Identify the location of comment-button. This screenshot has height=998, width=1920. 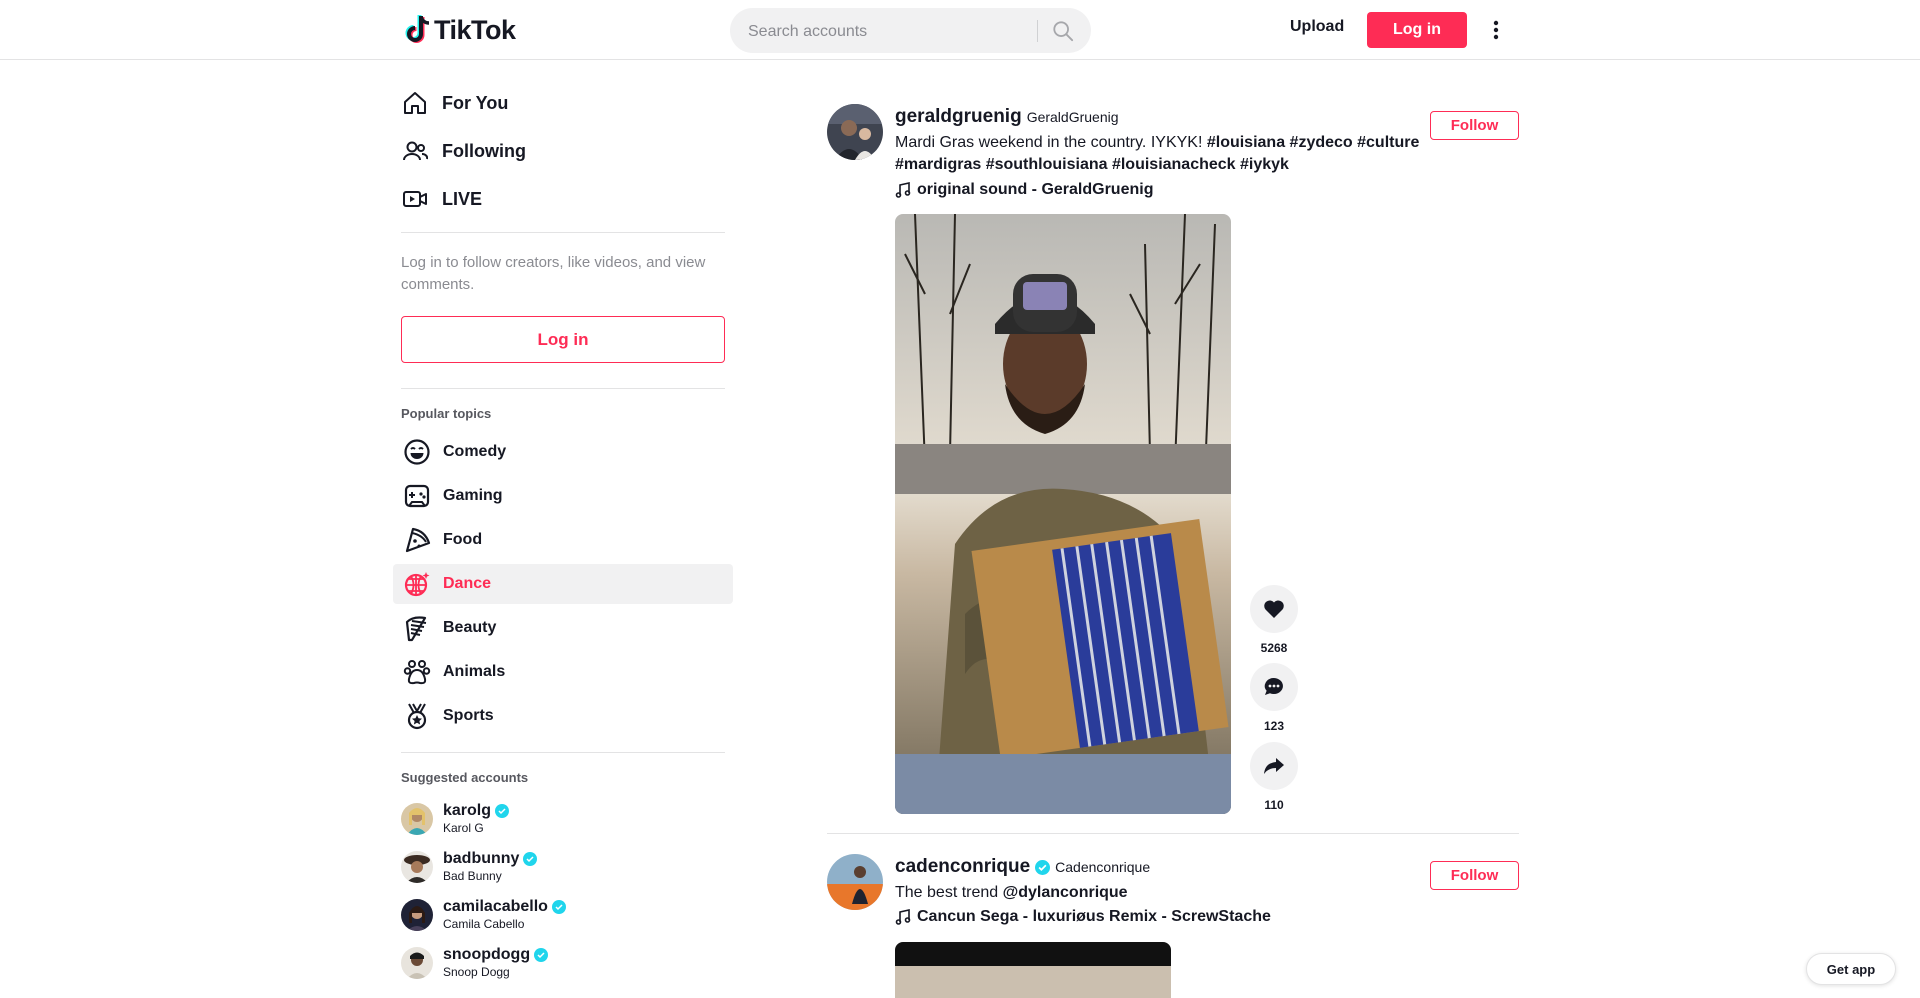
(1274, 687).